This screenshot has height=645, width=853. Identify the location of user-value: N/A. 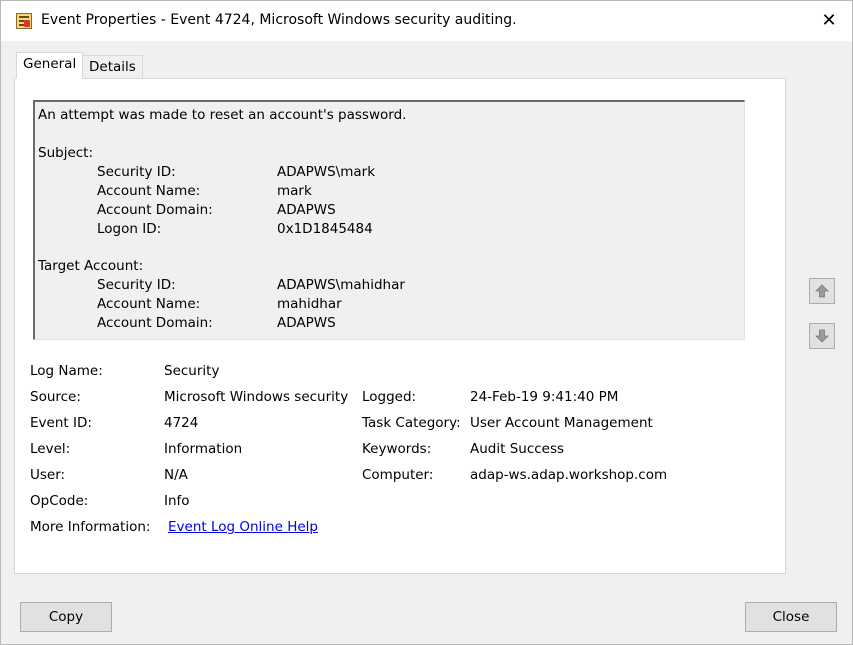
(176, 475).